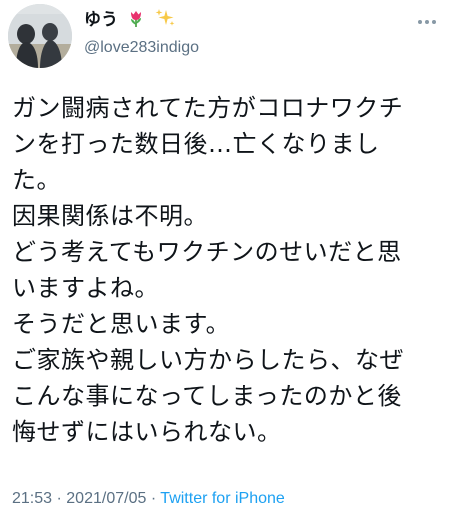 This screenshot has height=523, width=460. What do you see at coordinates (32, 498) in the screenshot?
I see `tweet-time: 21:53` at bounding box center [32, 498].